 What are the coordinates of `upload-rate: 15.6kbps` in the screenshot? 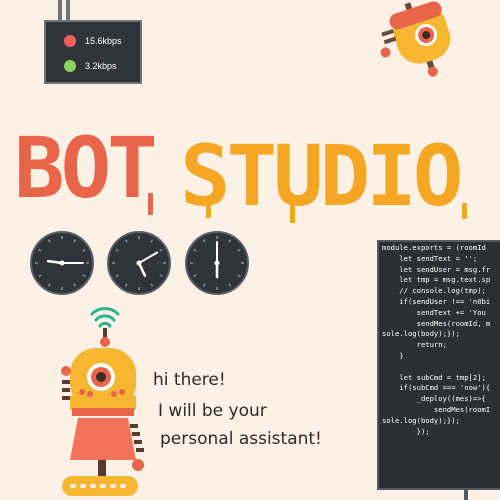 It's located at (103, 41).